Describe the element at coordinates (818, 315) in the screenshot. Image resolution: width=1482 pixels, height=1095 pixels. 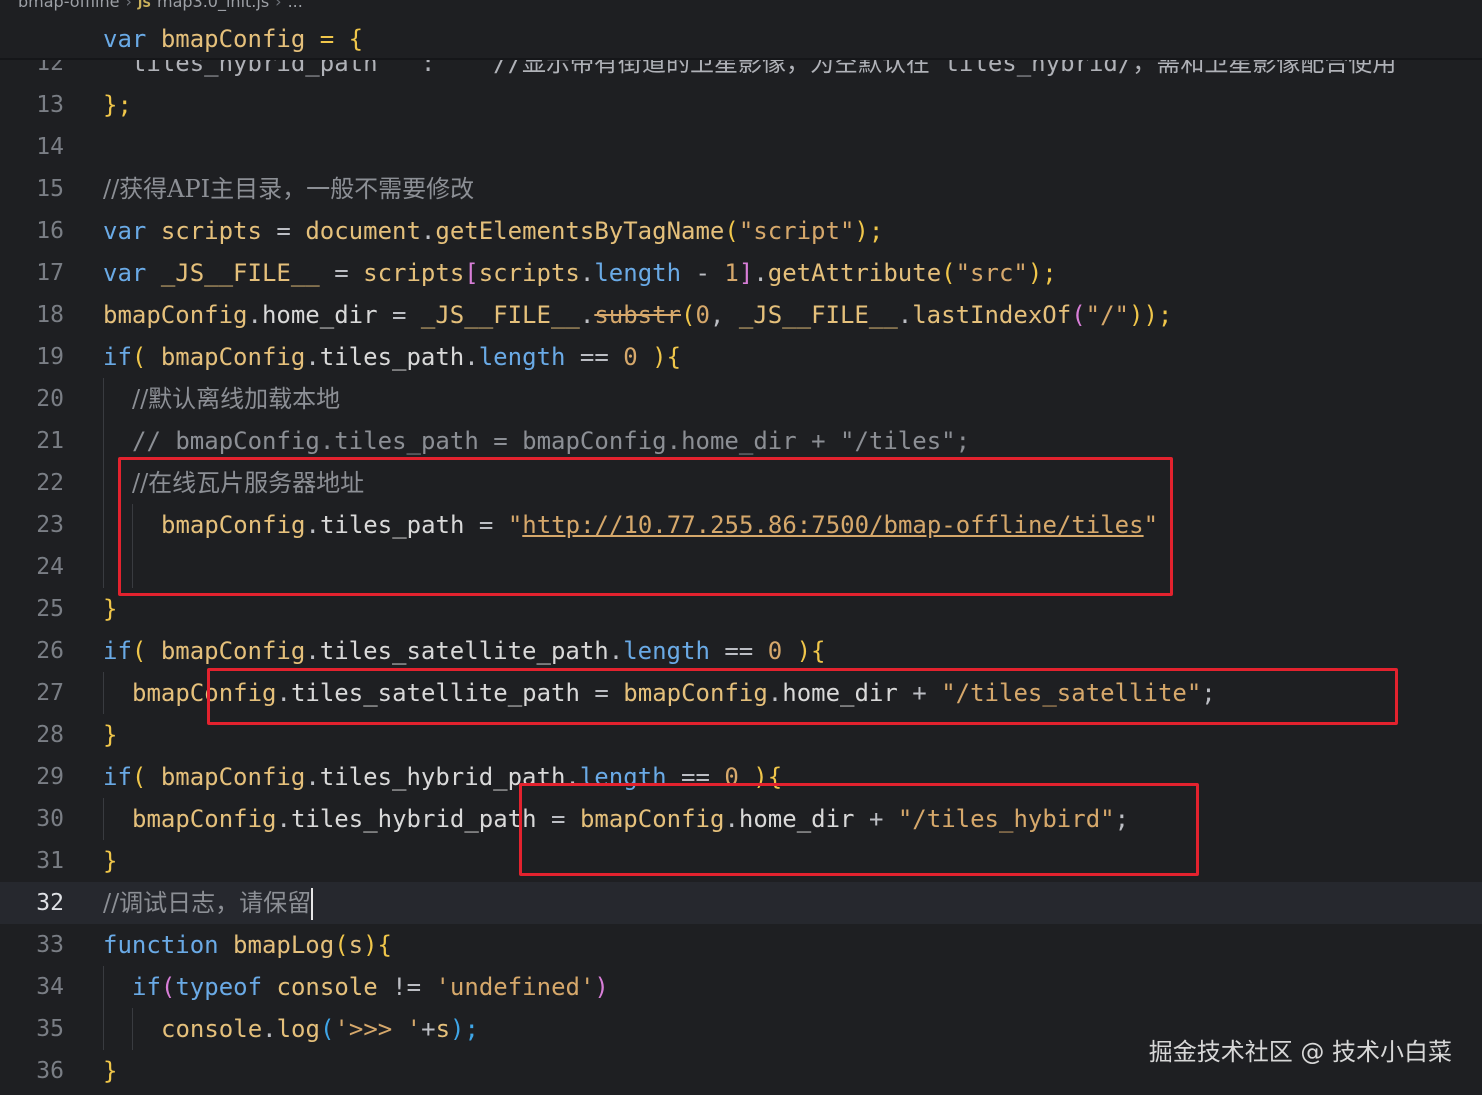
I see `identifier: _JS__FILE__` at that location.